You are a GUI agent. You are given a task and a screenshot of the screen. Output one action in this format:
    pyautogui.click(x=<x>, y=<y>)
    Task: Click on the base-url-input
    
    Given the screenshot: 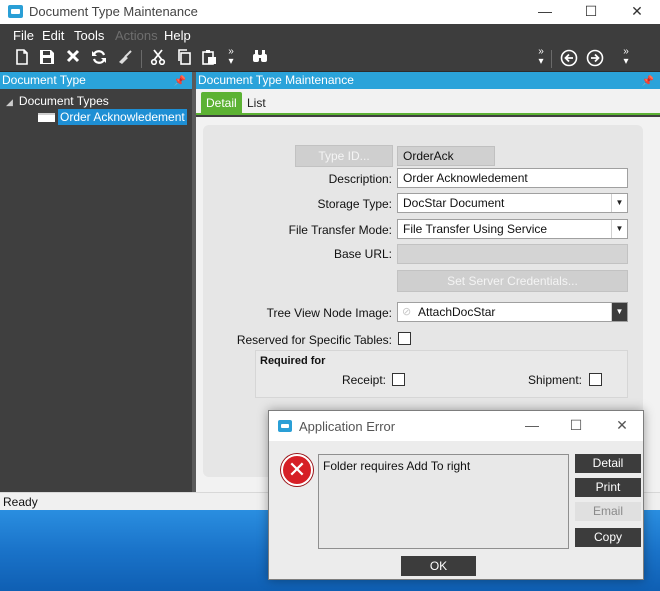 What is the action you would take?
    pyautogui.click(x=512, y=254)
    